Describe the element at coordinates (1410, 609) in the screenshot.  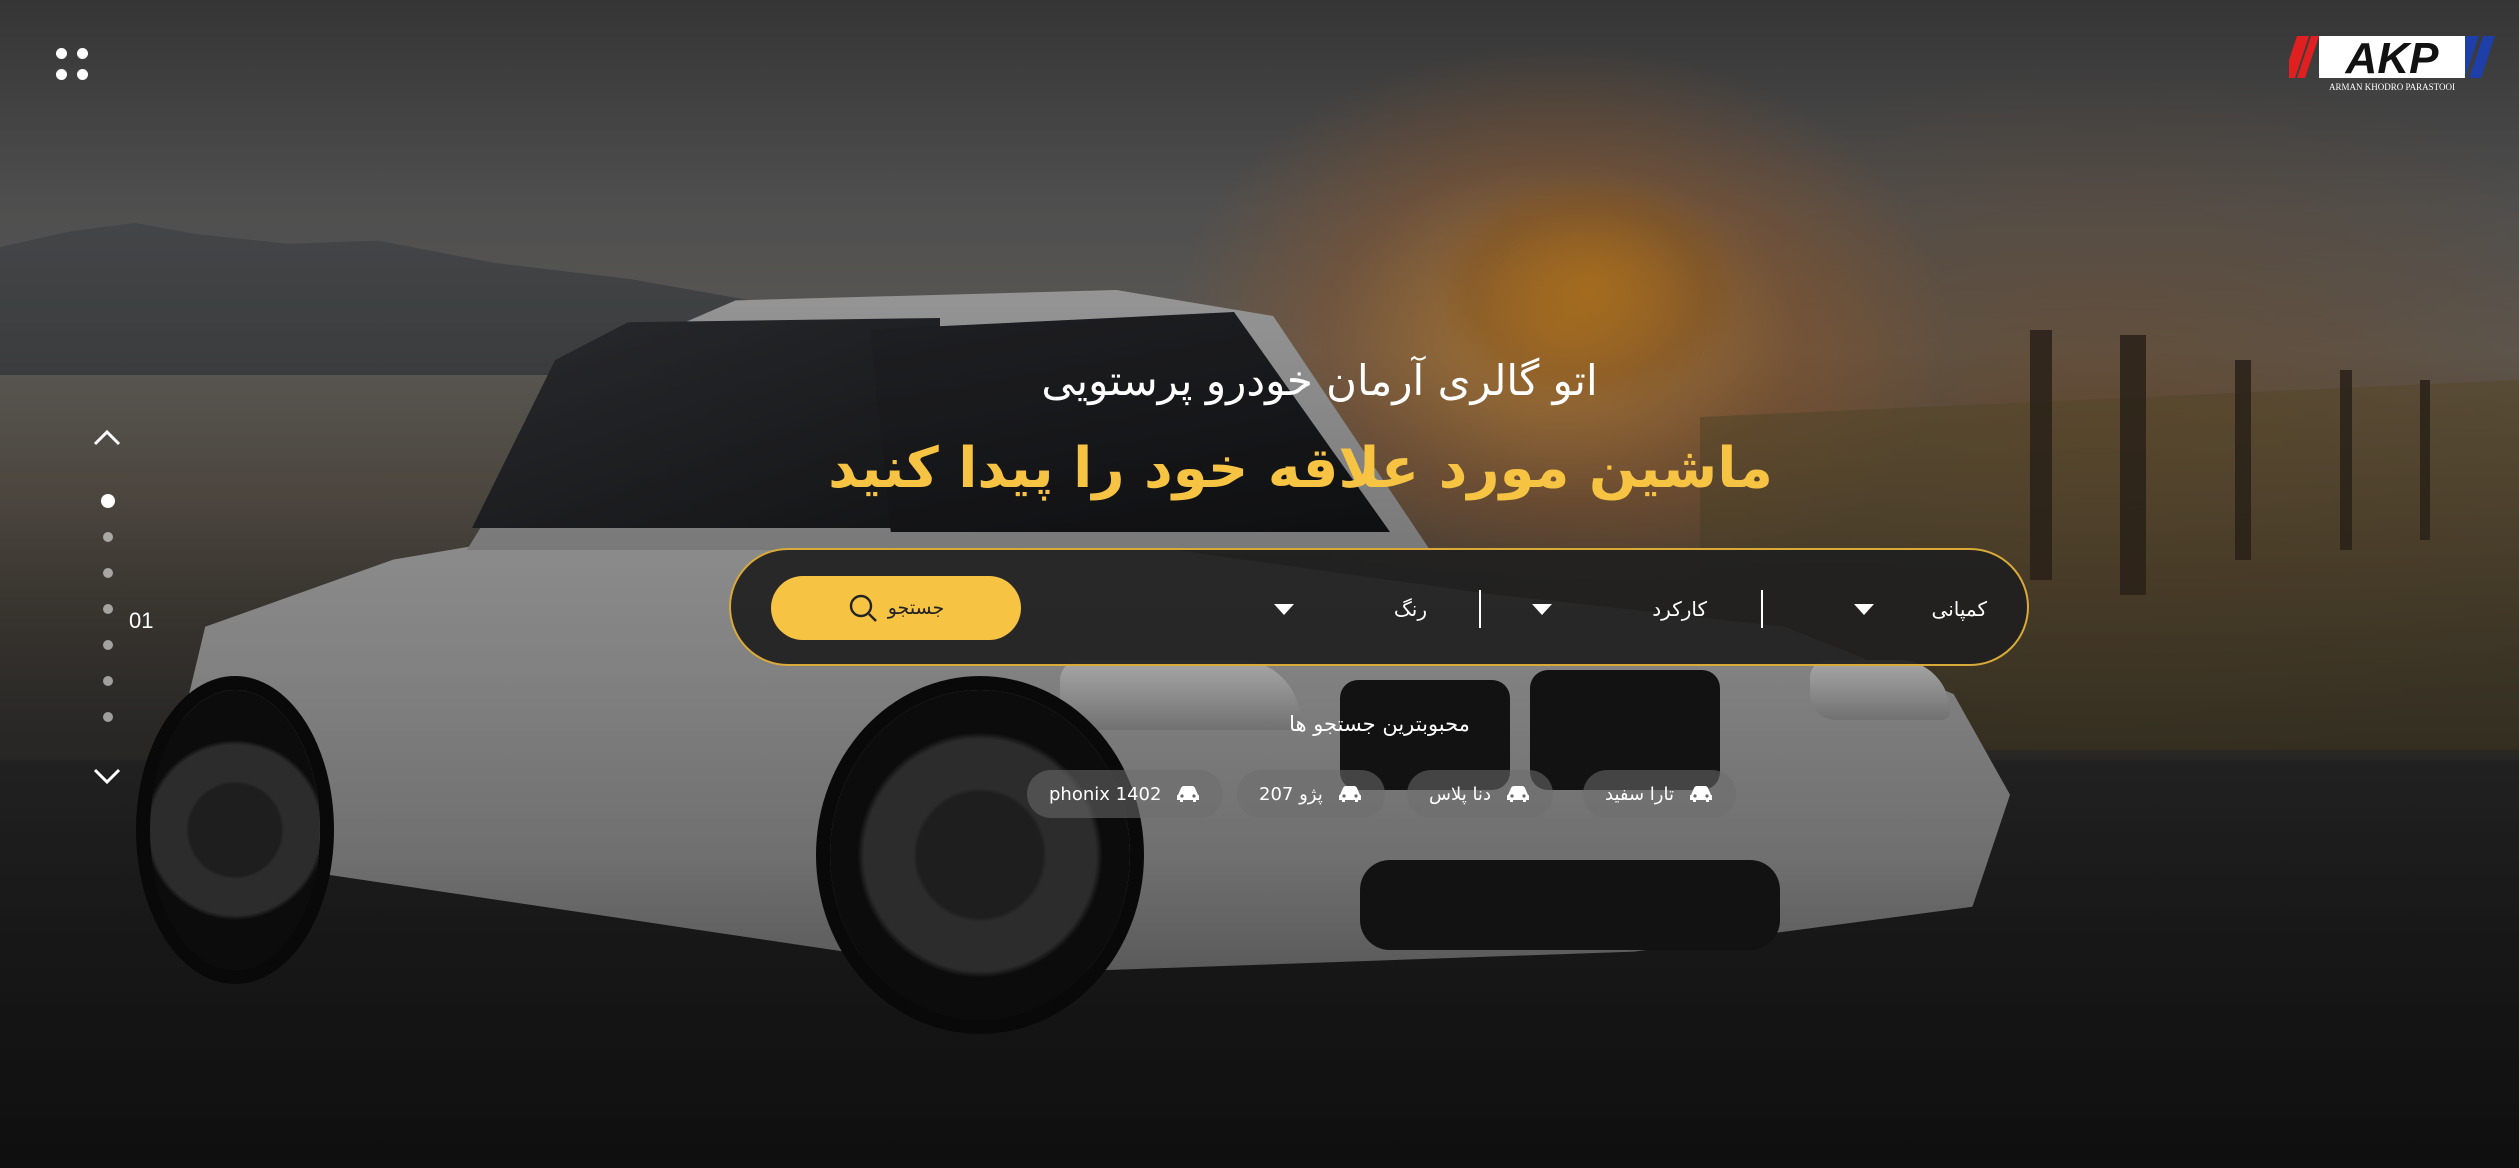
I see `color-select-label: رنگ` at that location.